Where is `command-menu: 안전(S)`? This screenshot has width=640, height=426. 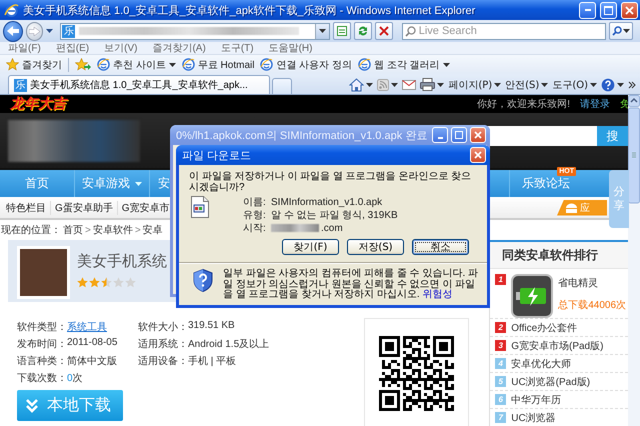
command-menu: 안전(S) is located at coordinates (526, 85).